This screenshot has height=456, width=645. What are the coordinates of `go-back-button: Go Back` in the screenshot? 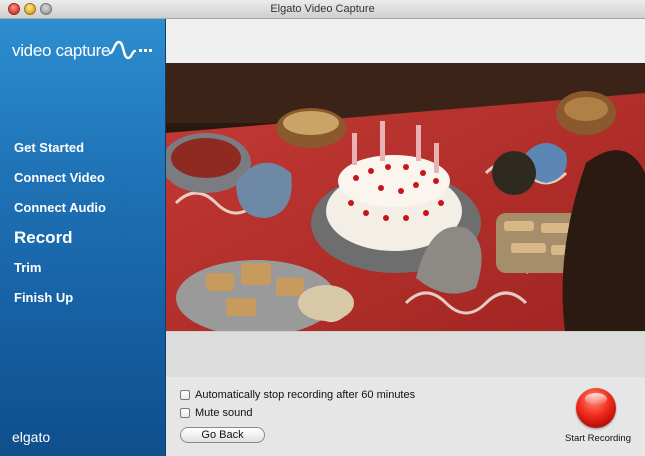 It's located at (222, 435).